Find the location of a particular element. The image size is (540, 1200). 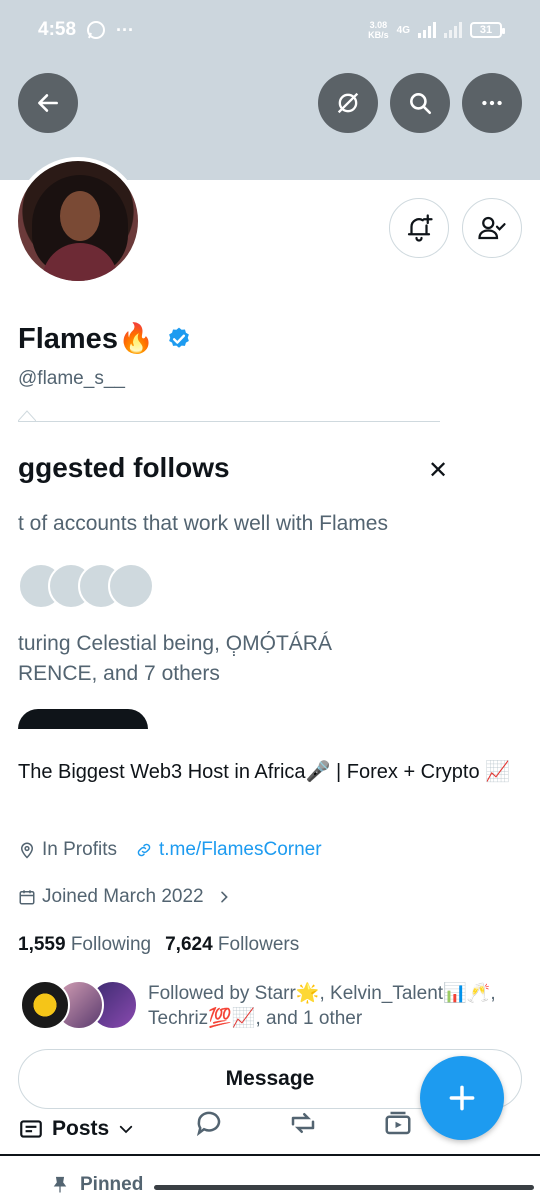

more-notifications-icon: ··· is located at coordinates (125, 29).